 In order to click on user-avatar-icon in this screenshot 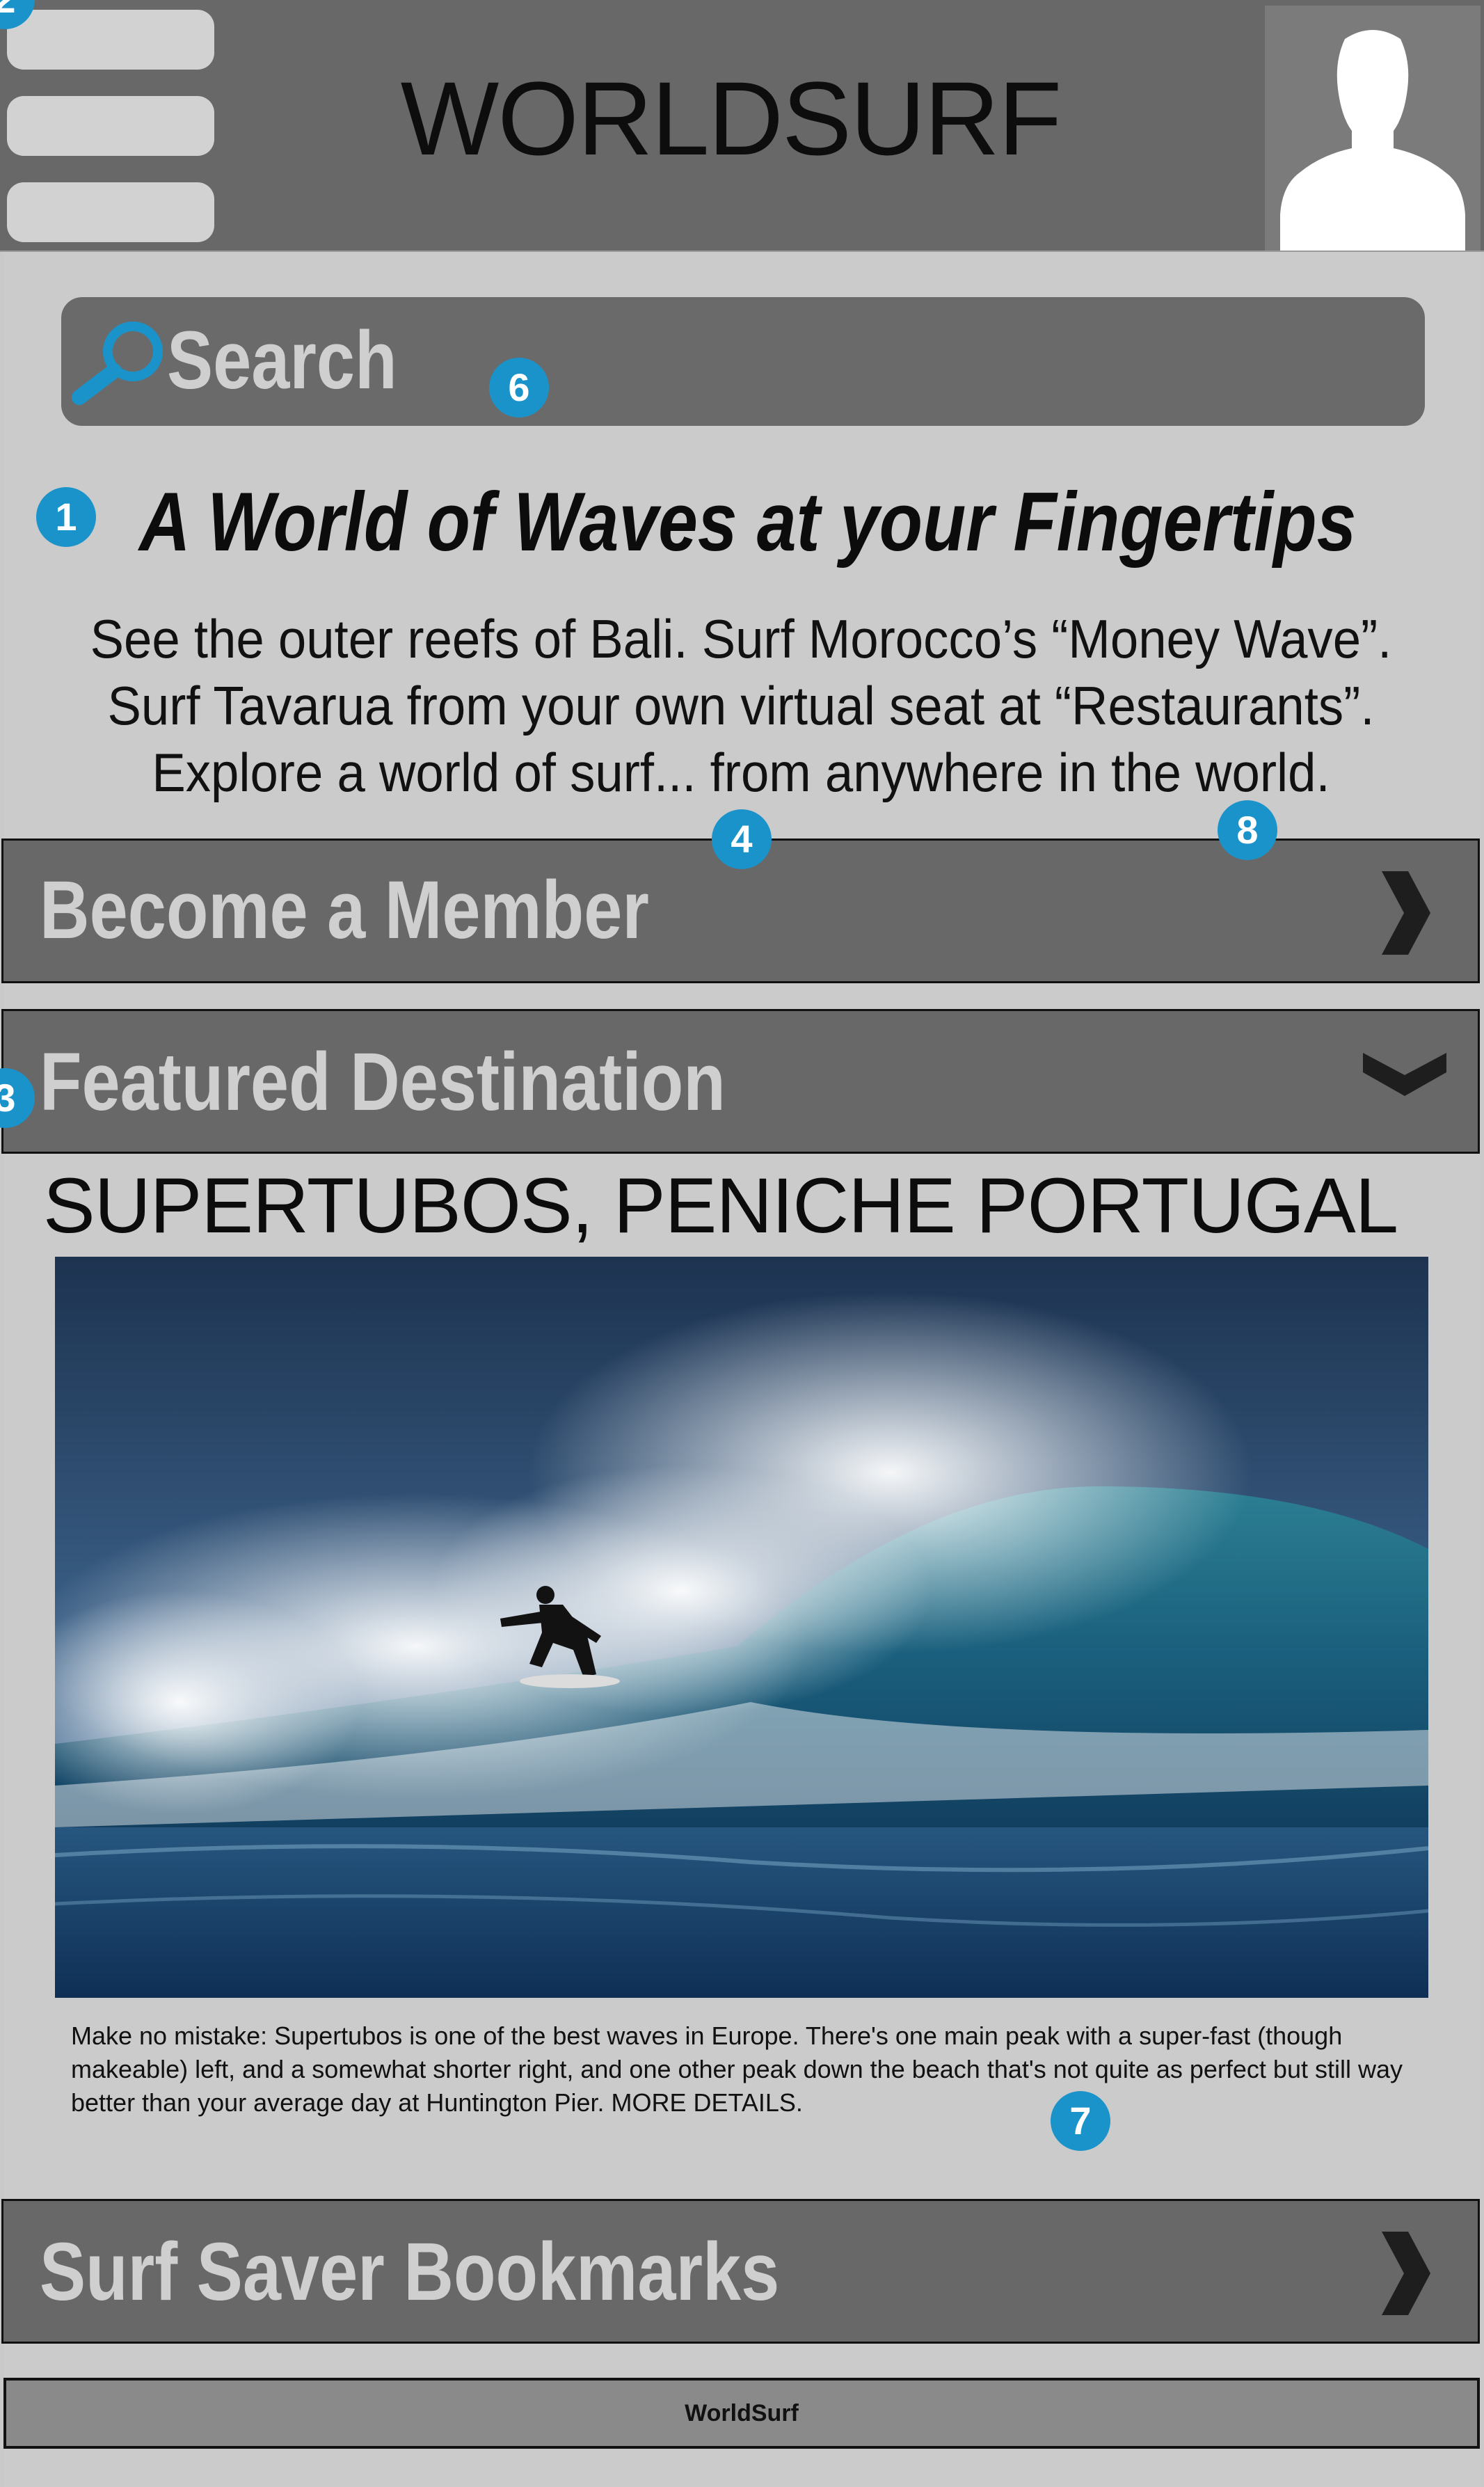, I will do `click(1373, 128)`.